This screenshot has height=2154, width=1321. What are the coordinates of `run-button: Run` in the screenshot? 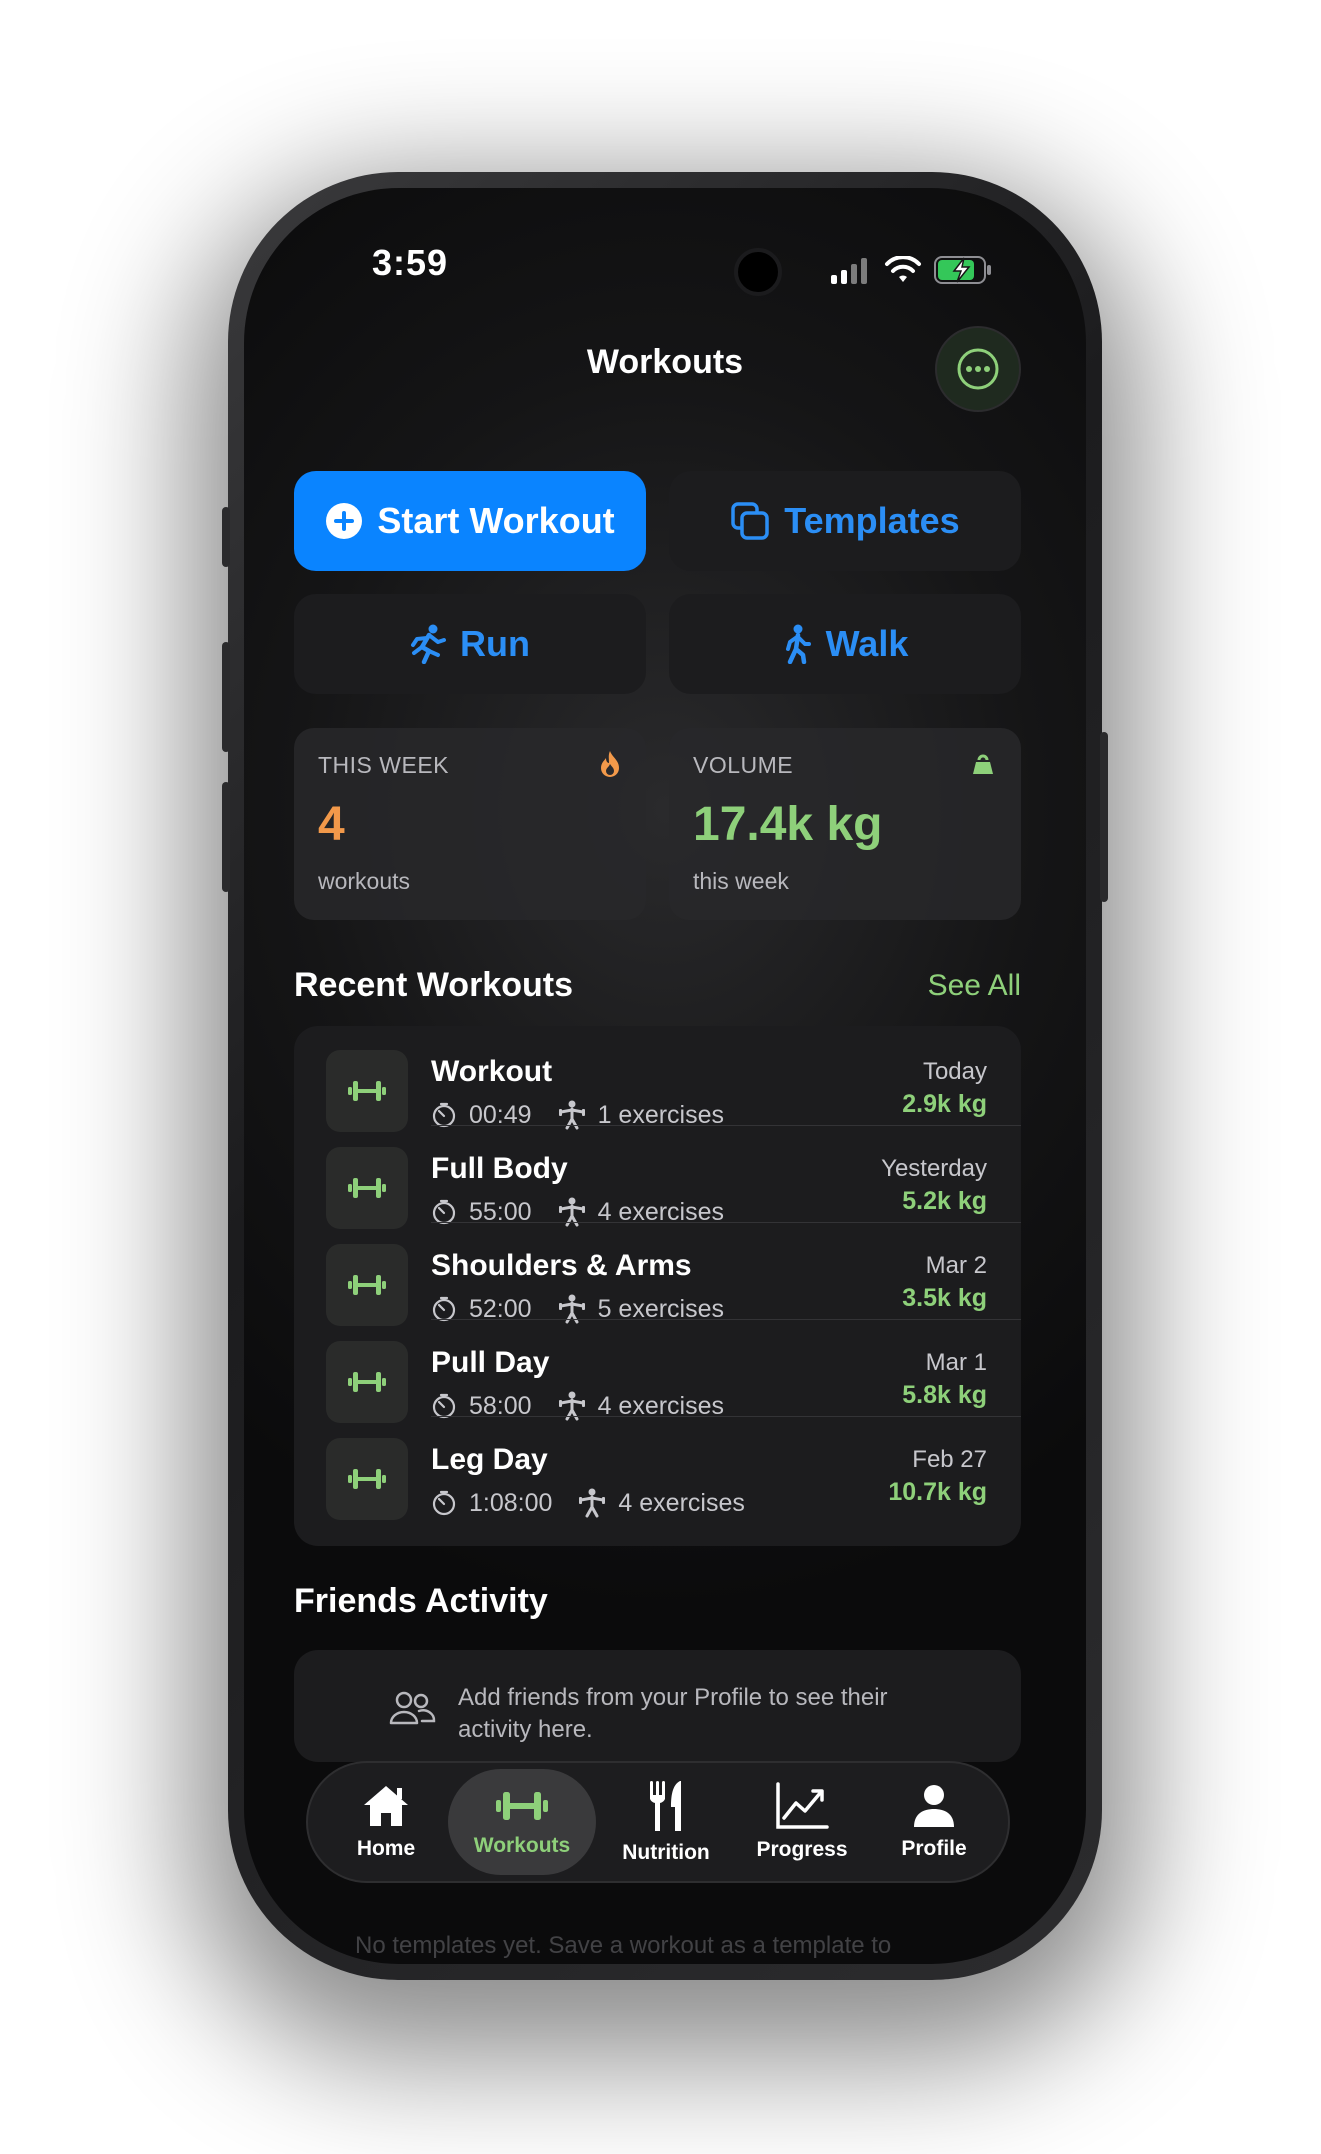 It's located at (470, 644).